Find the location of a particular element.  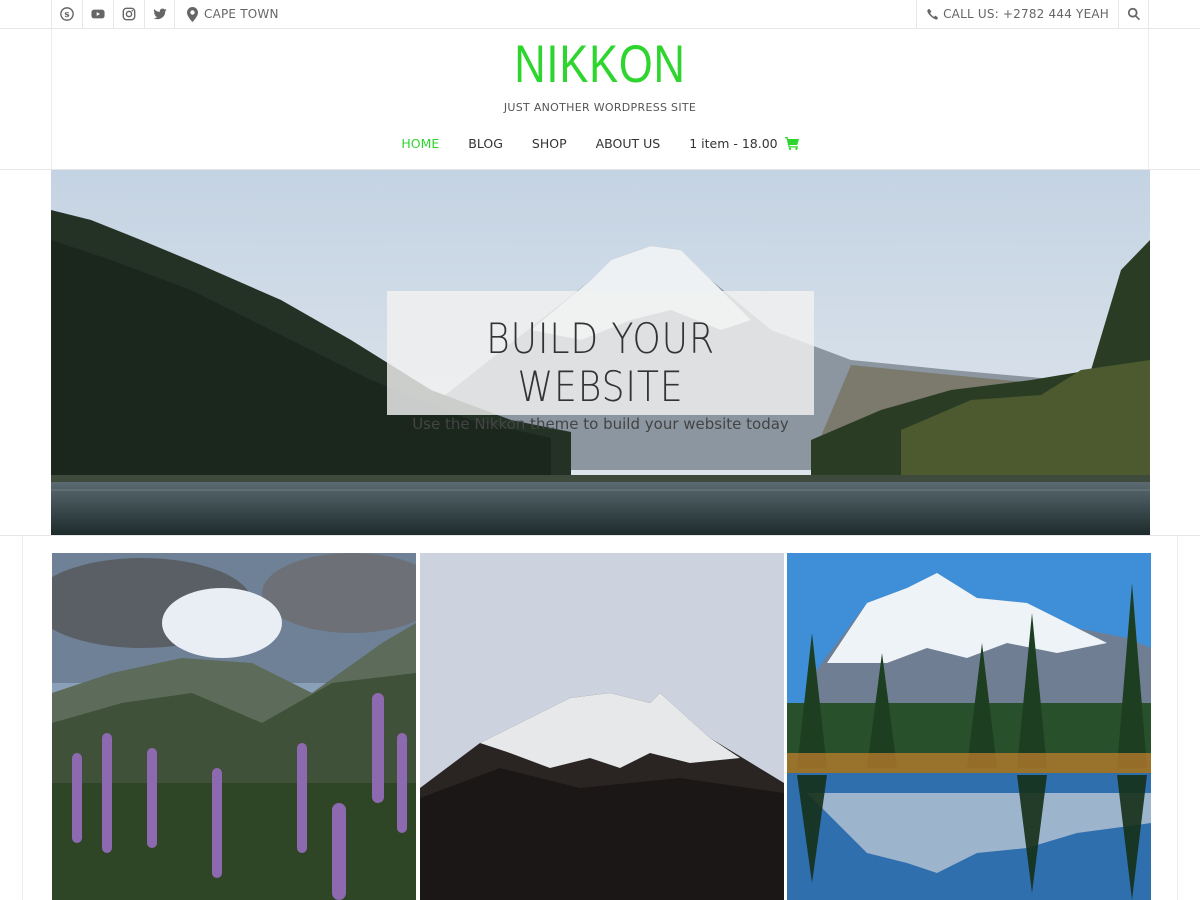

mountain-lake-image is located at coordinates (969, 726).